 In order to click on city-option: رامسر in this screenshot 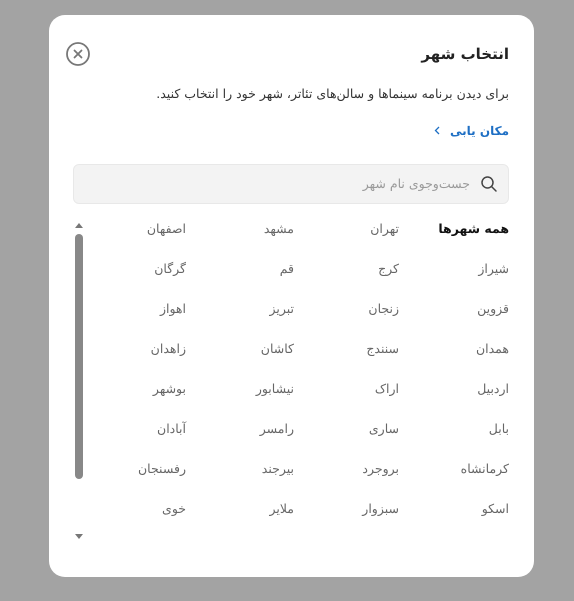, I will do `click(277, 429)`.